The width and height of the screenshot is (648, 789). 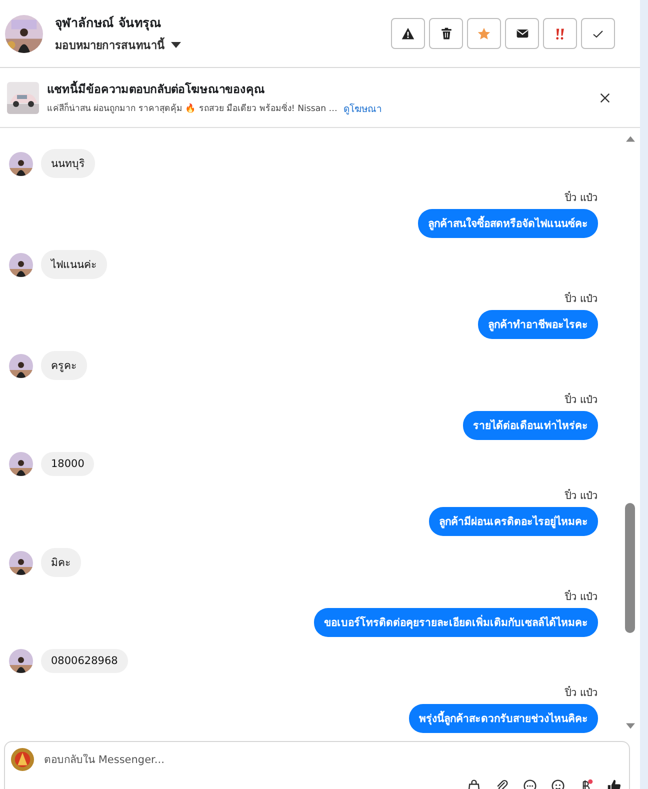 I want to click on mail-button, so click(x=522, y=33).